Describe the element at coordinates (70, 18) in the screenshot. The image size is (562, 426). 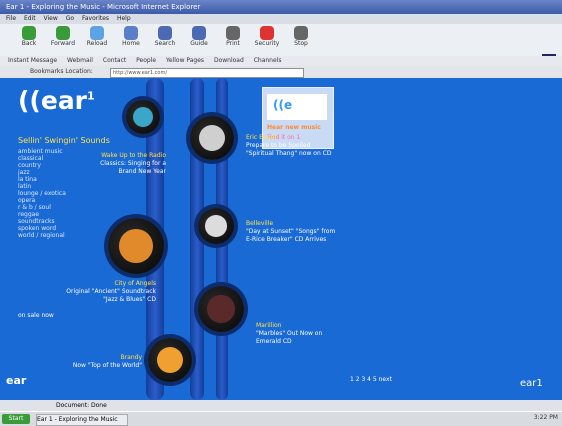
I see `menu-go: Go` at that location.